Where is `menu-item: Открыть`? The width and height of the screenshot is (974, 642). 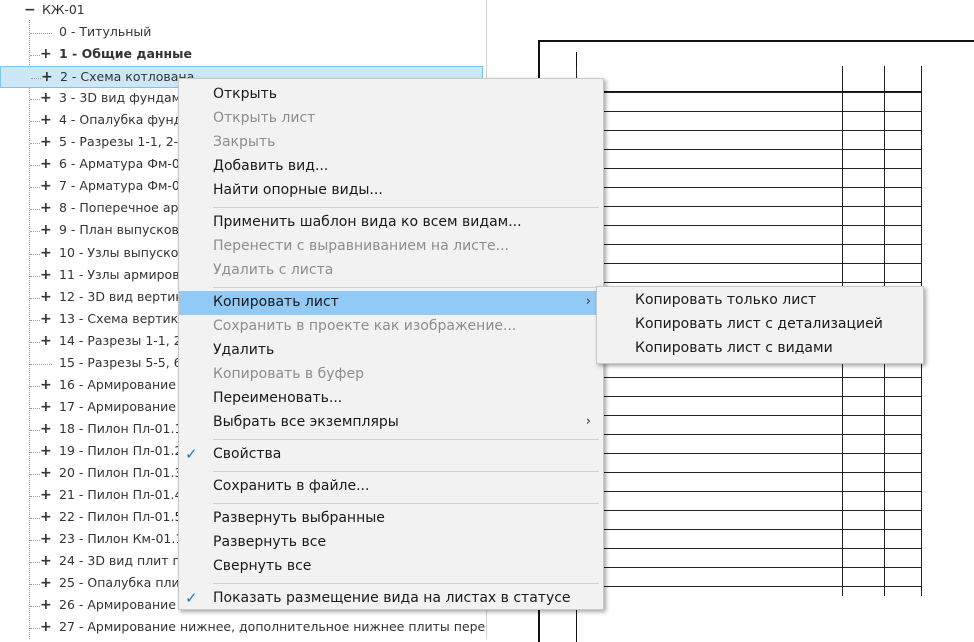 menu-item: Открыть is located at coordinates (391, 95).